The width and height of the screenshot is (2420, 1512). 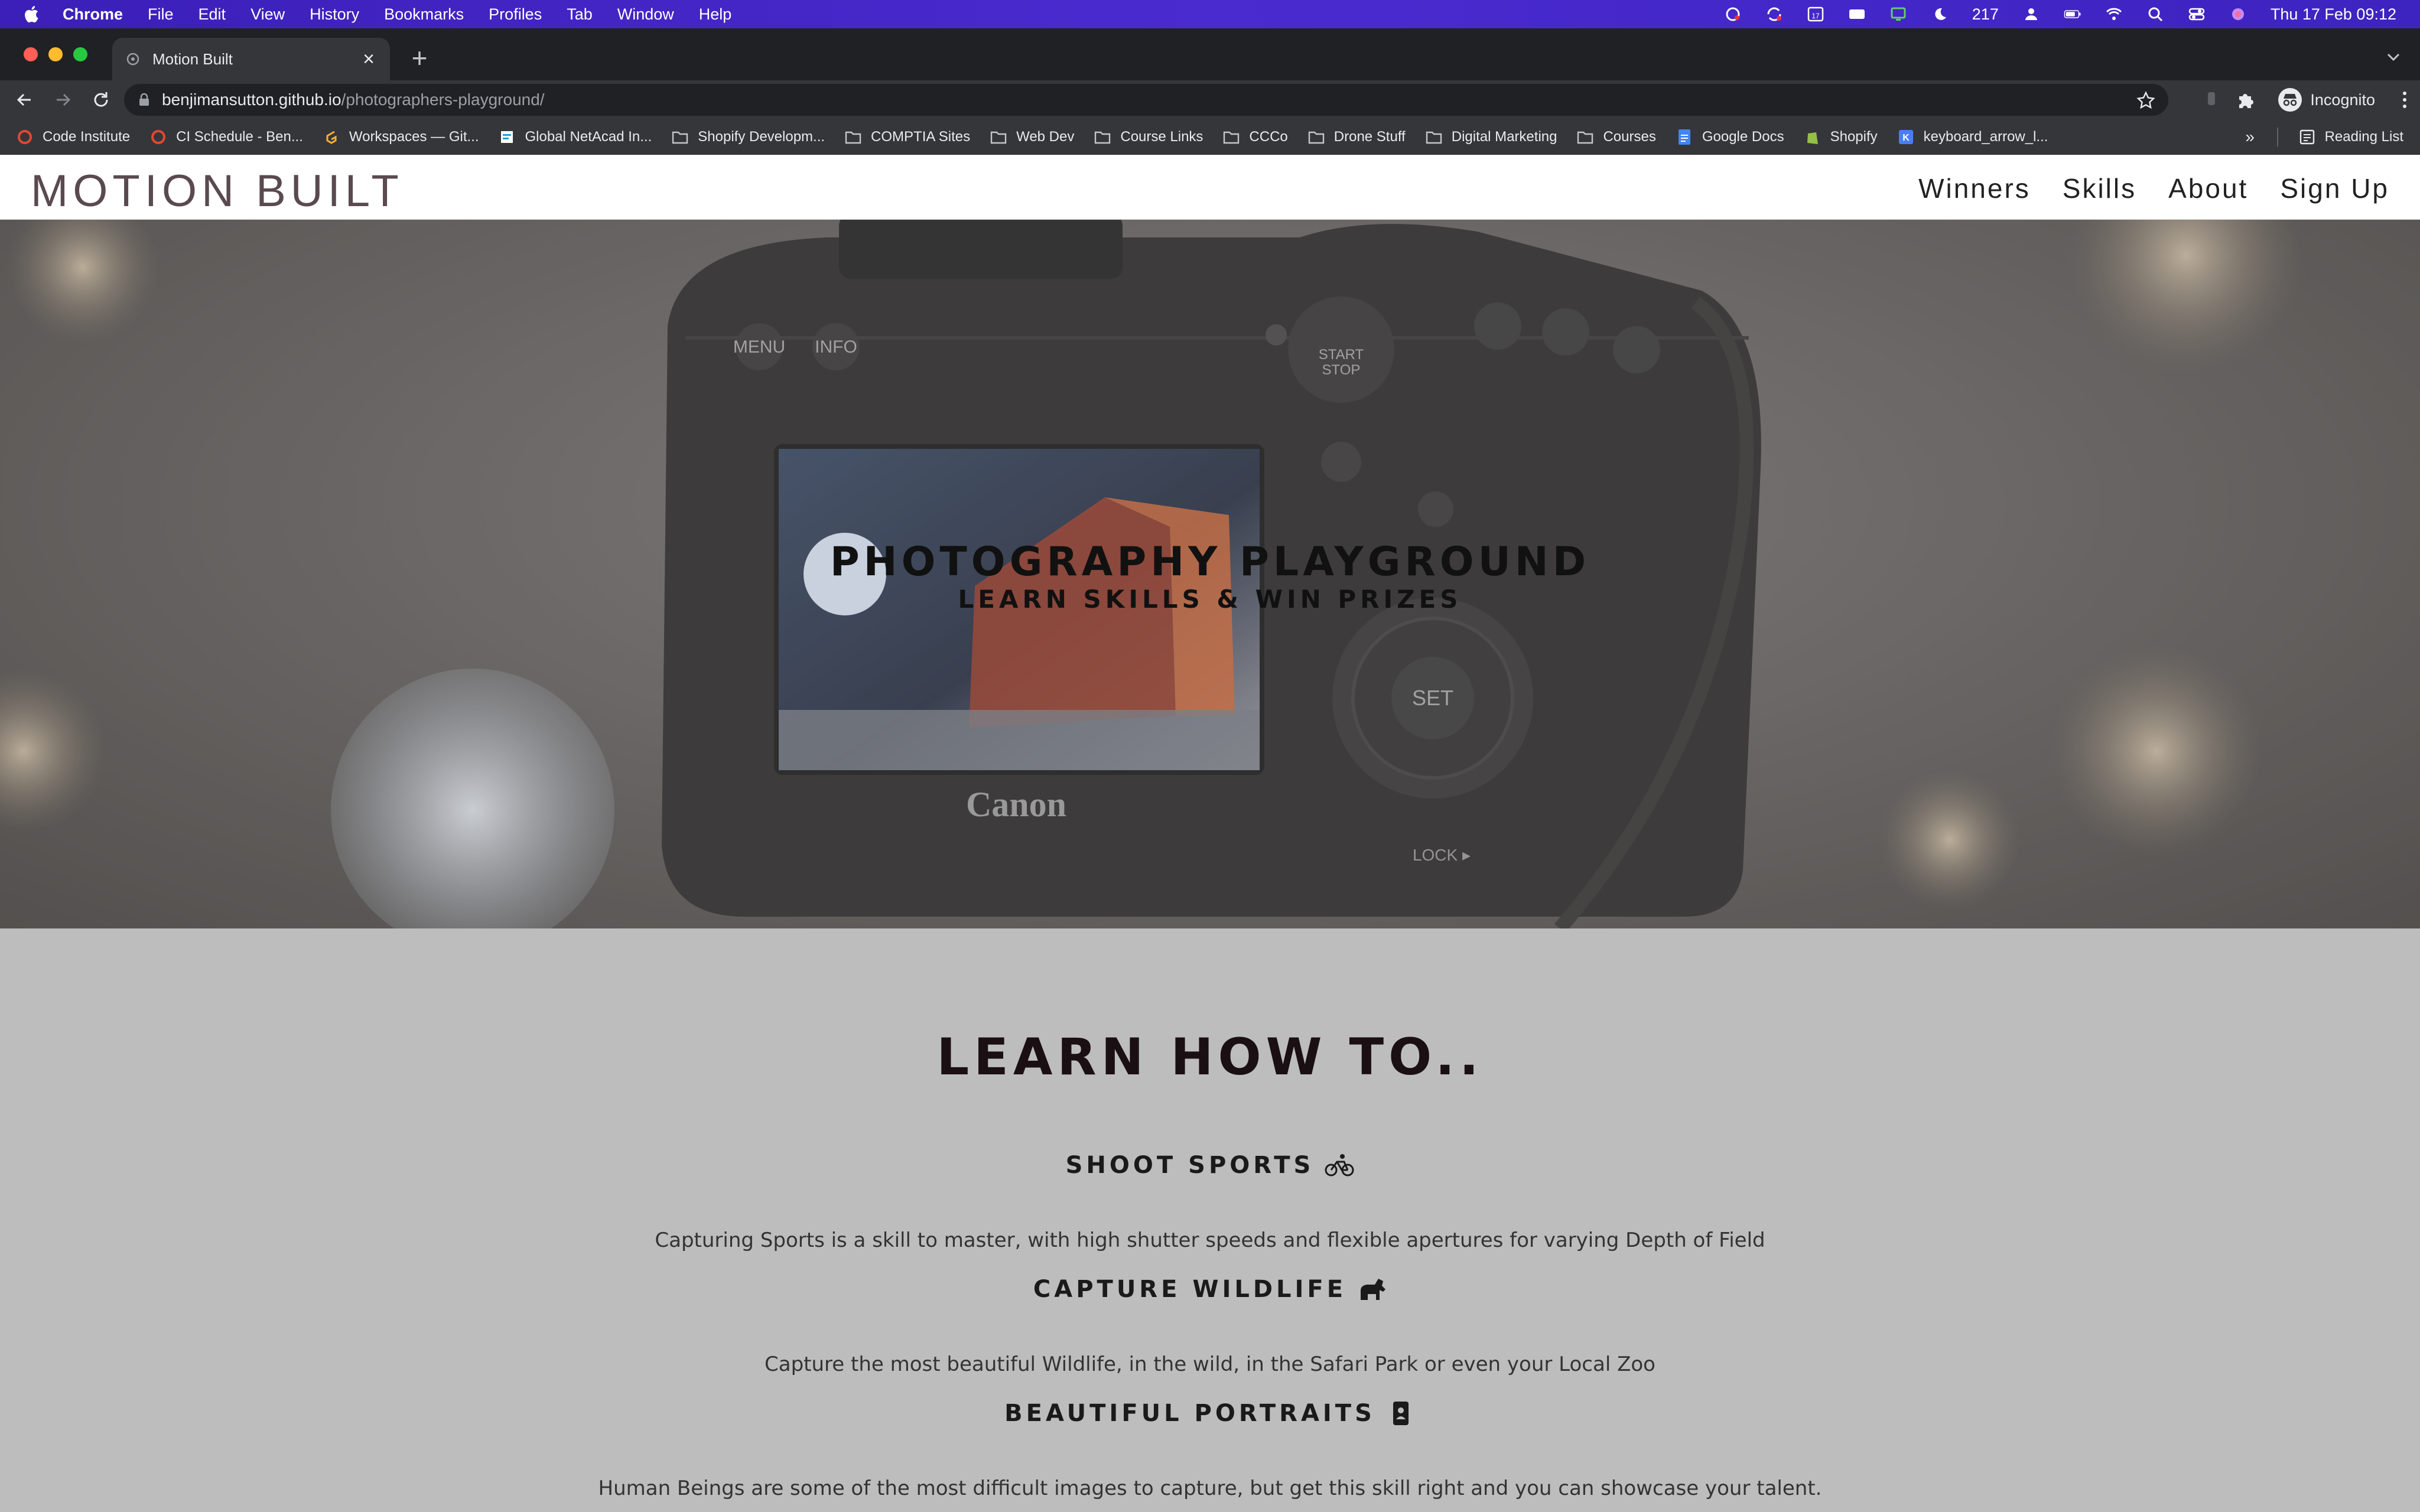 What do you see at coordinates (251, 99) in the screenshot?
I see `url-host: benjimansutton.github.io` at bounding box center [251, 99].